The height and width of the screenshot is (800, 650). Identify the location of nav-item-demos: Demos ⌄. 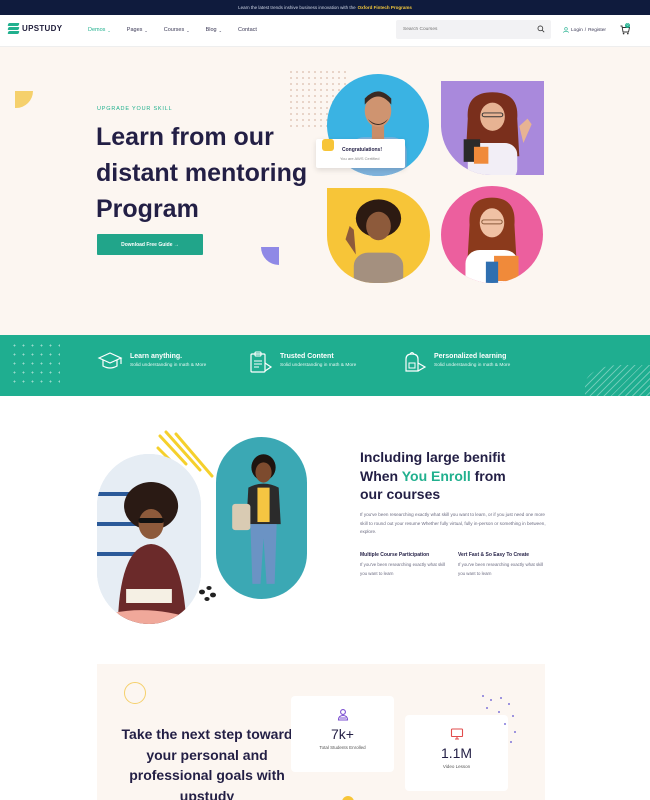
(99, 30).